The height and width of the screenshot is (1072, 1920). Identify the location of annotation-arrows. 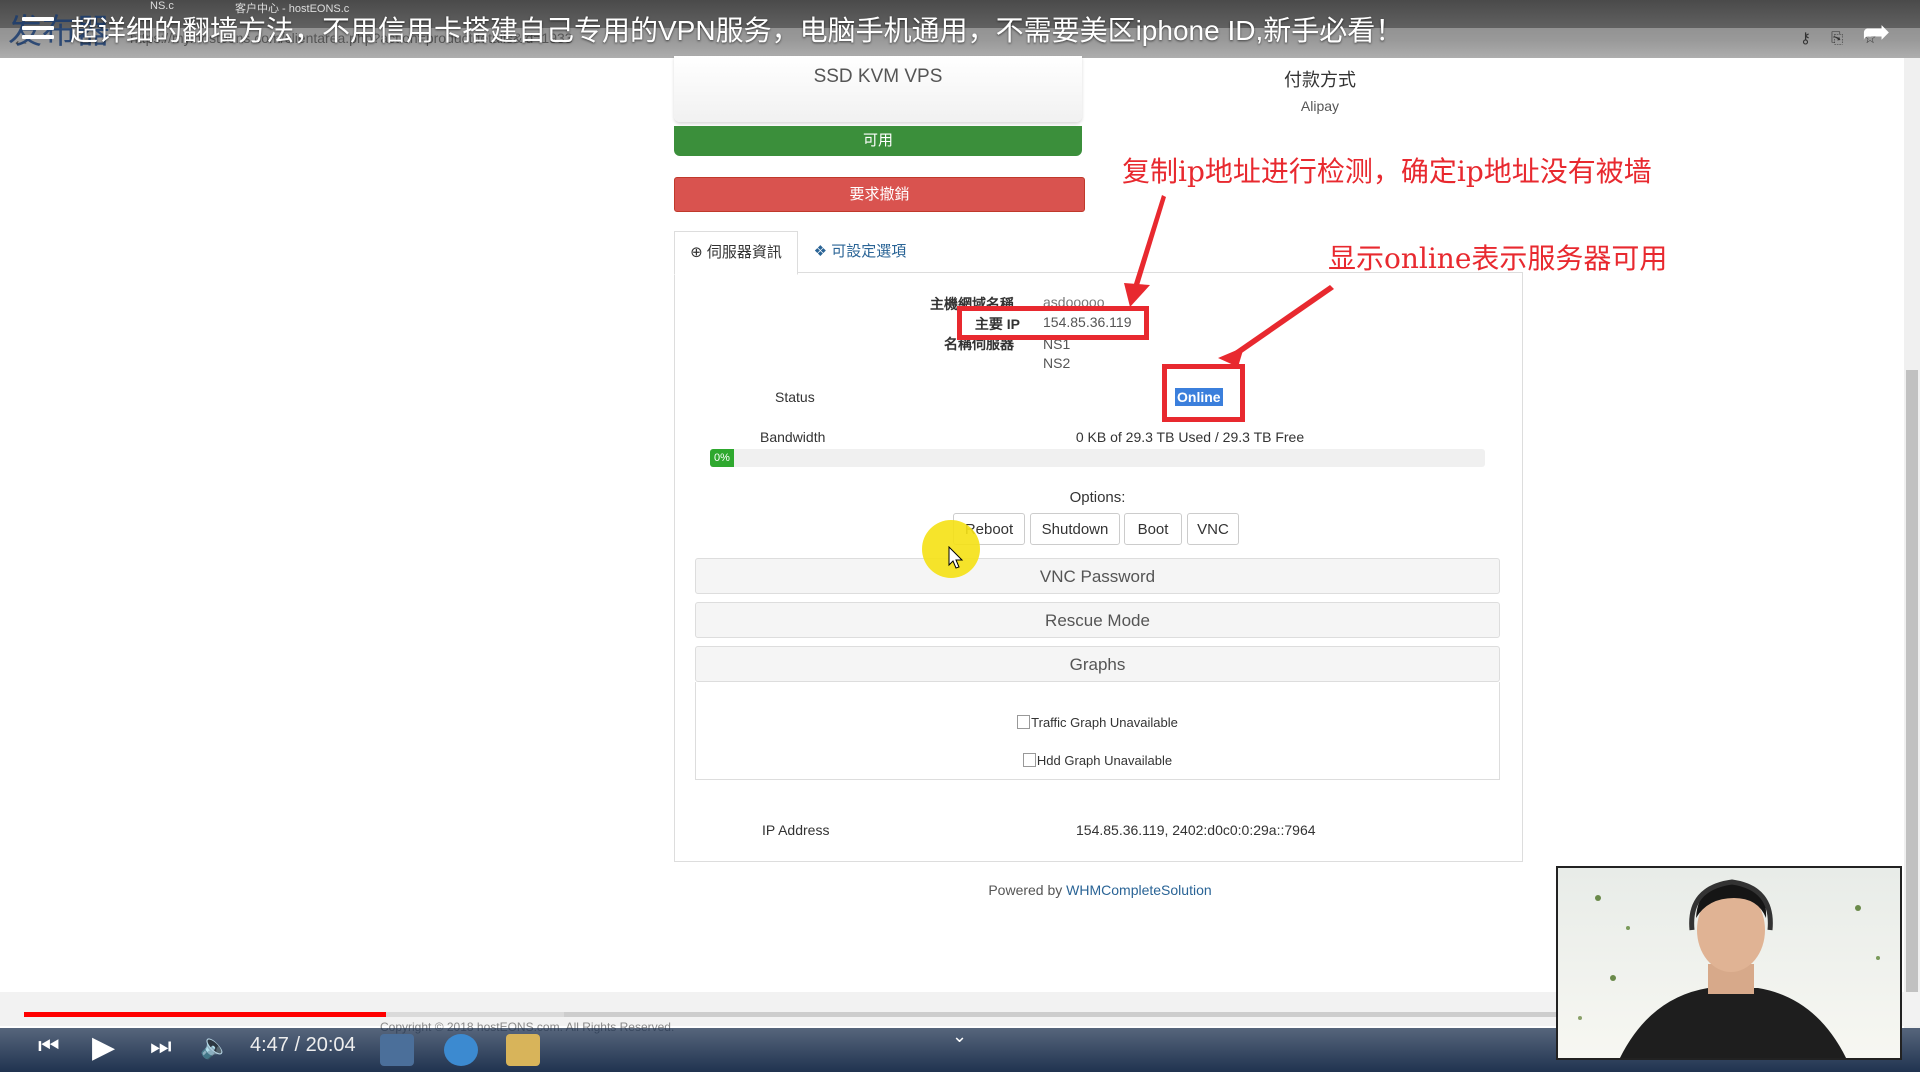
(1229, 281).